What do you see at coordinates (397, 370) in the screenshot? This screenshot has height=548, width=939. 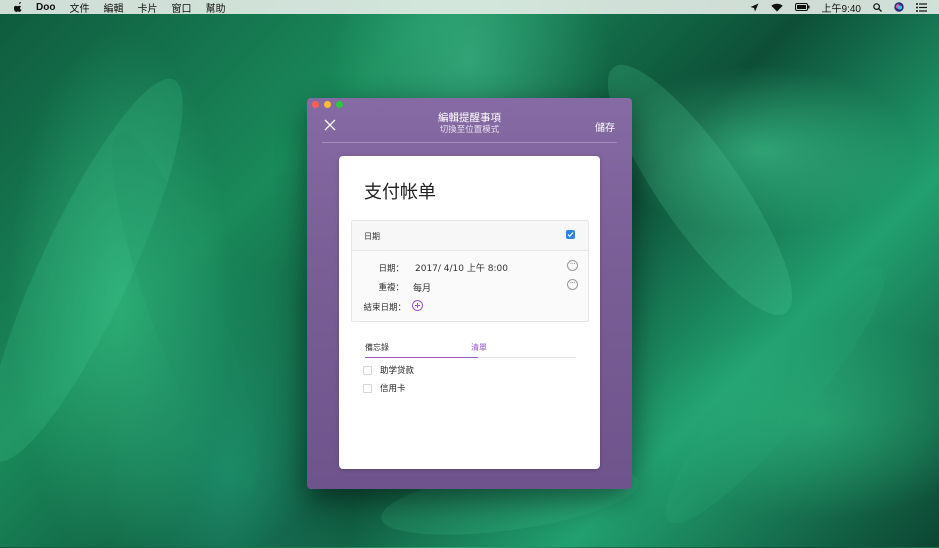 I see `checklist-item-label: 助学贷款` at bounding box center [397, 370].